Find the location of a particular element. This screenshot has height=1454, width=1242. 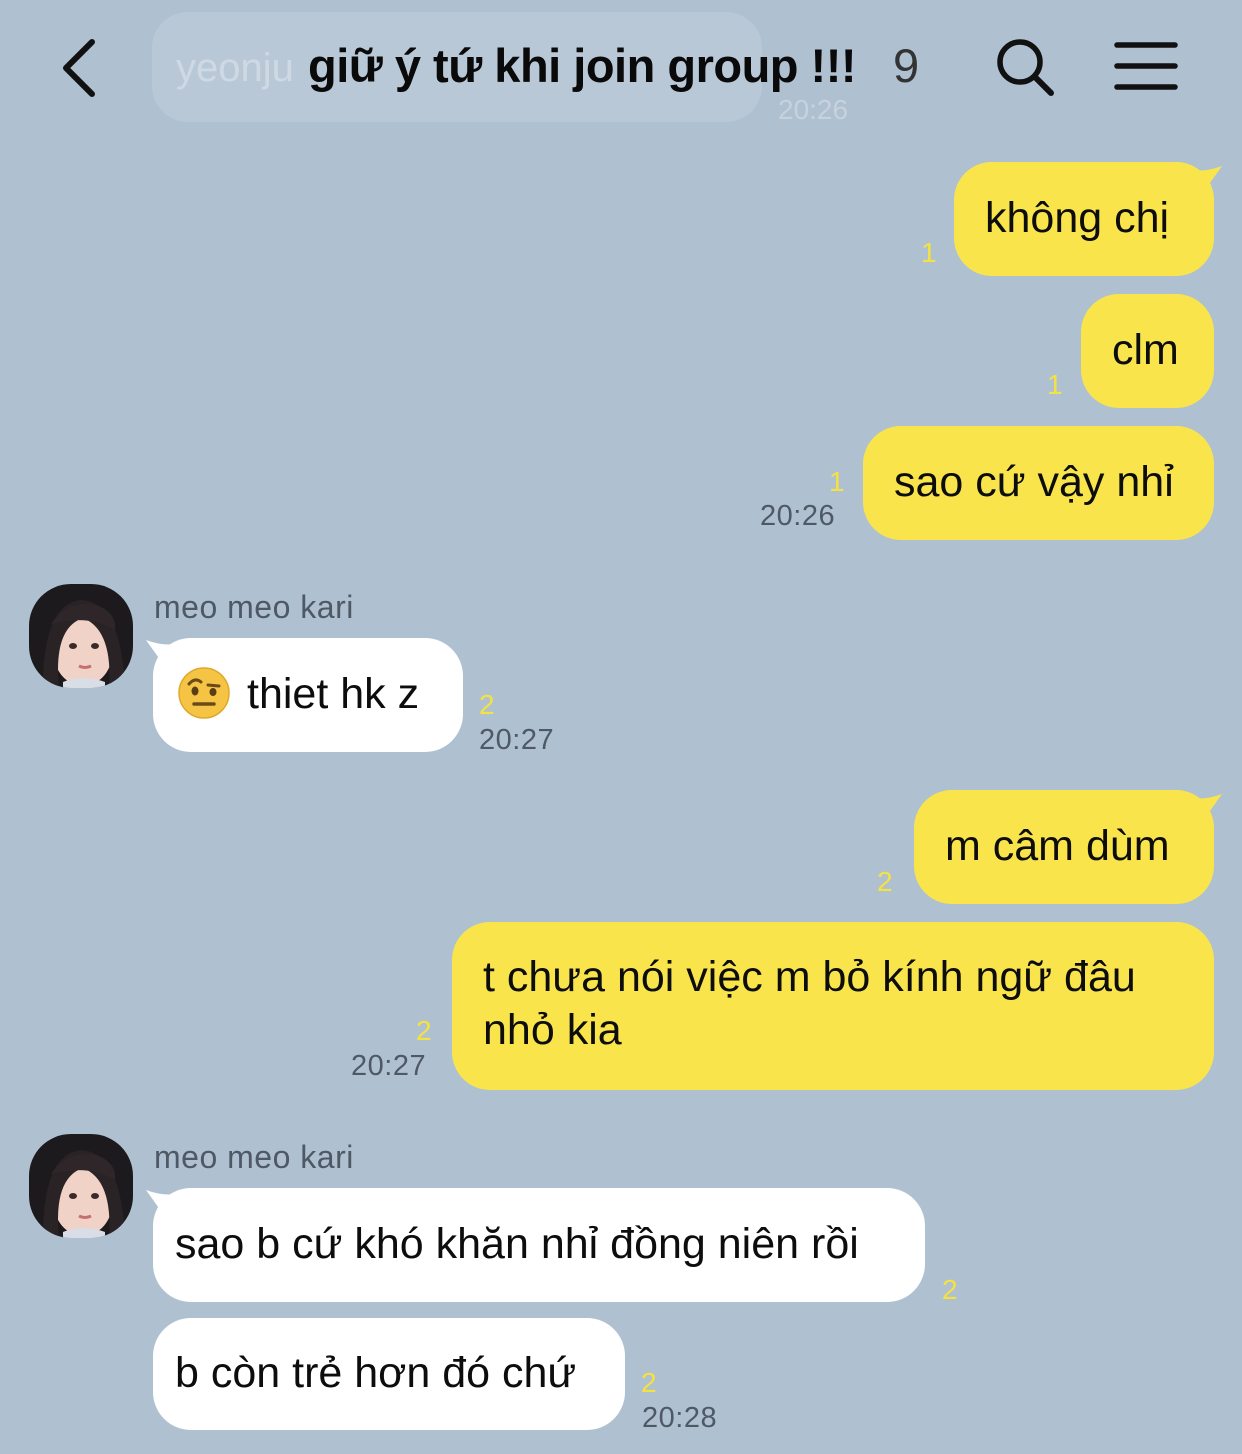

member-count: 9 is located at coordinates (906, 65).